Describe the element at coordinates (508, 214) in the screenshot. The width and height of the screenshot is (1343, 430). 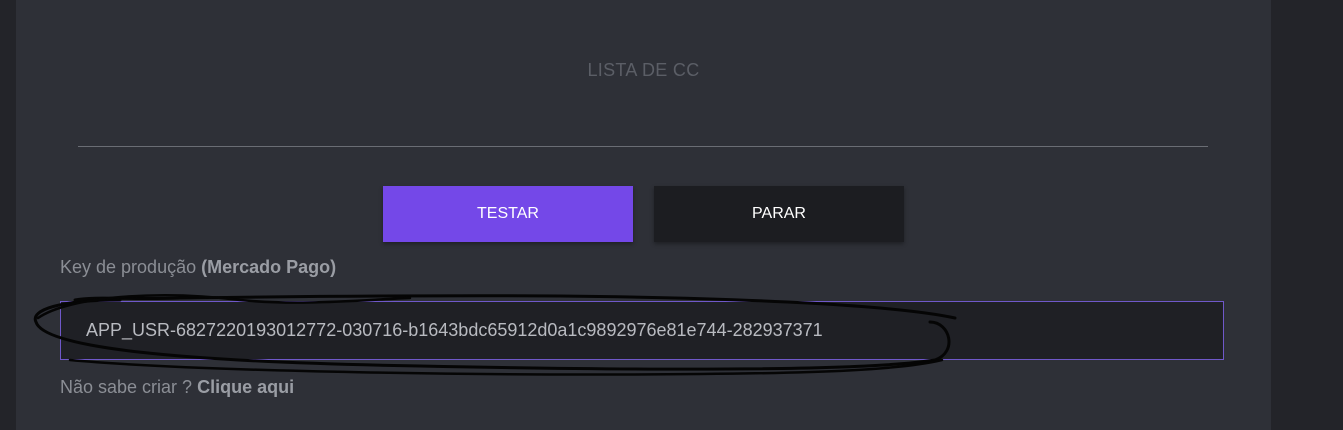
I see `test-button: TESTAR` at that location.